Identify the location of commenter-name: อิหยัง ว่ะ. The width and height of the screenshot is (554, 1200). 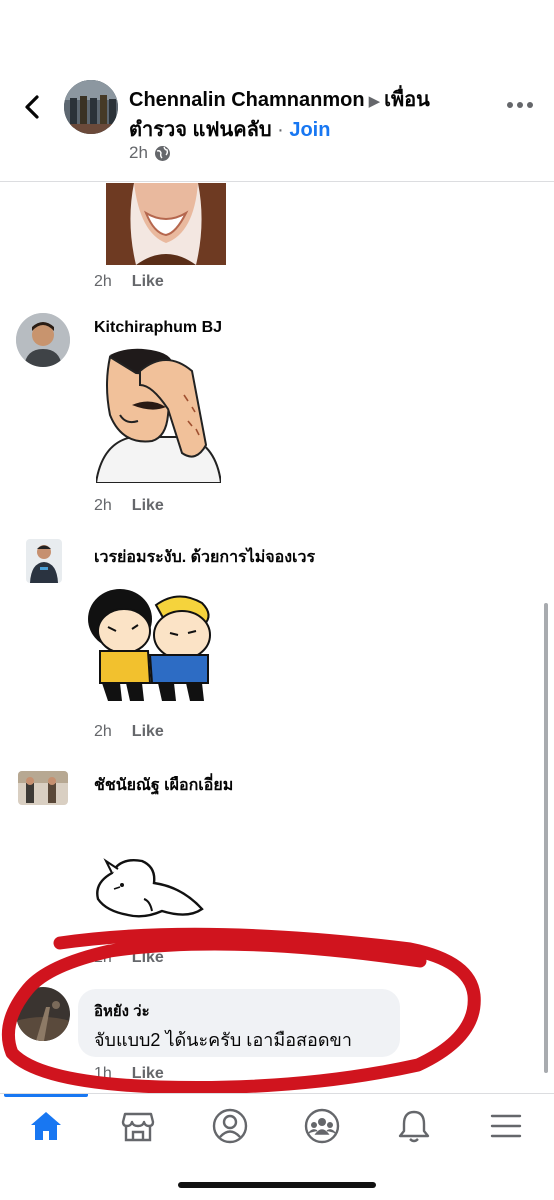
(122, 1011).